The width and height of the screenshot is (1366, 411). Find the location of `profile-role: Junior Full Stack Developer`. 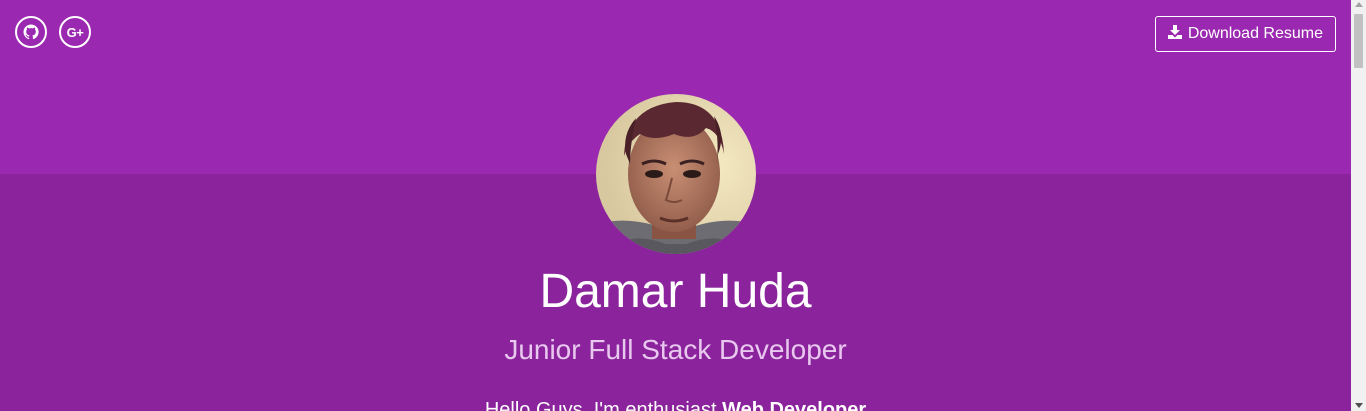

profile-role: Junior Full Stack Developer is located at coordinates (675, 349).